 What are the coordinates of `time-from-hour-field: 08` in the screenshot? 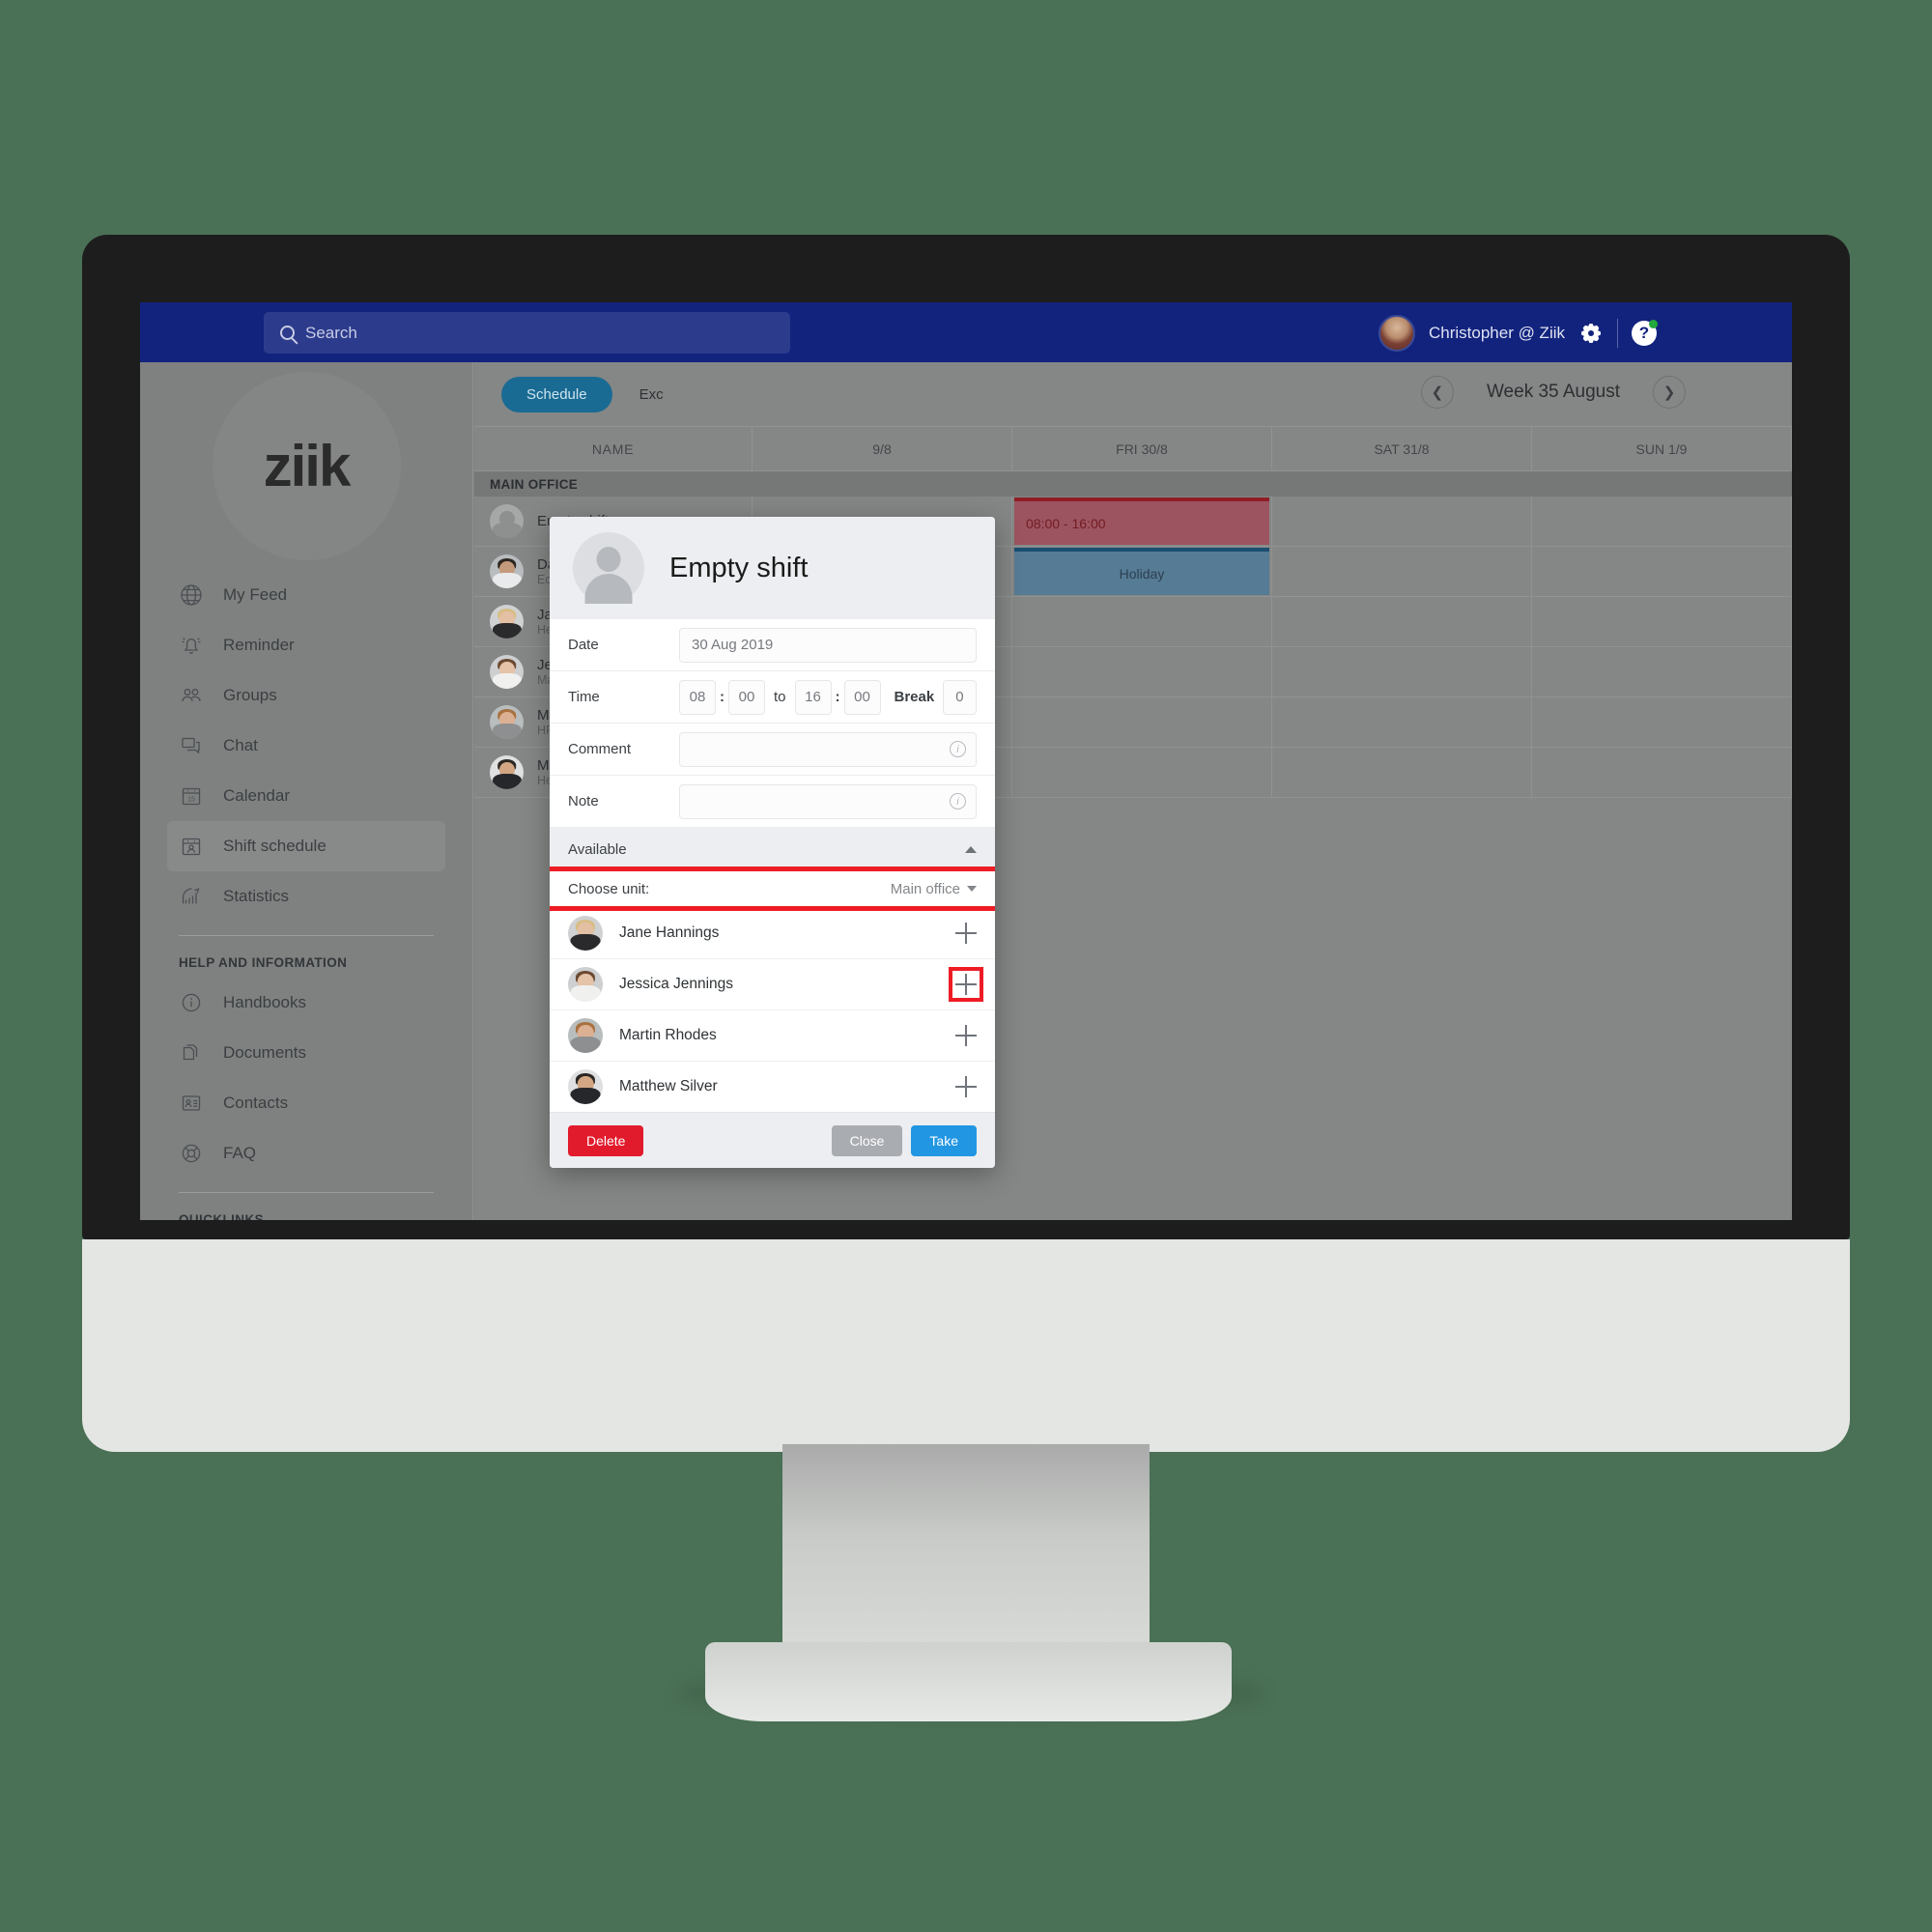 It's located at (697, 697).